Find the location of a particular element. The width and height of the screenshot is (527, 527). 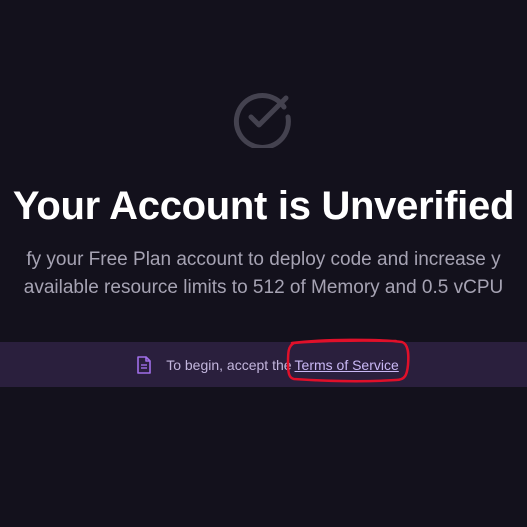

check-circle-icon is located at coordinates (262, 120).